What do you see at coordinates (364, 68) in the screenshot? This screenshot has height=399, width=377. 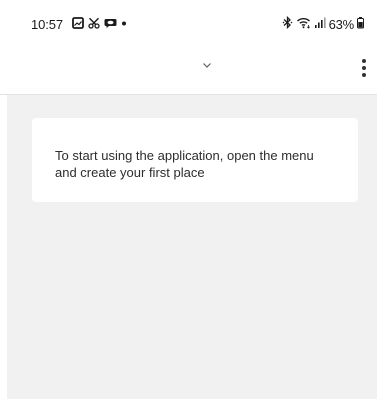 I see `more-vert-icon` at bounding box center [364, 68].